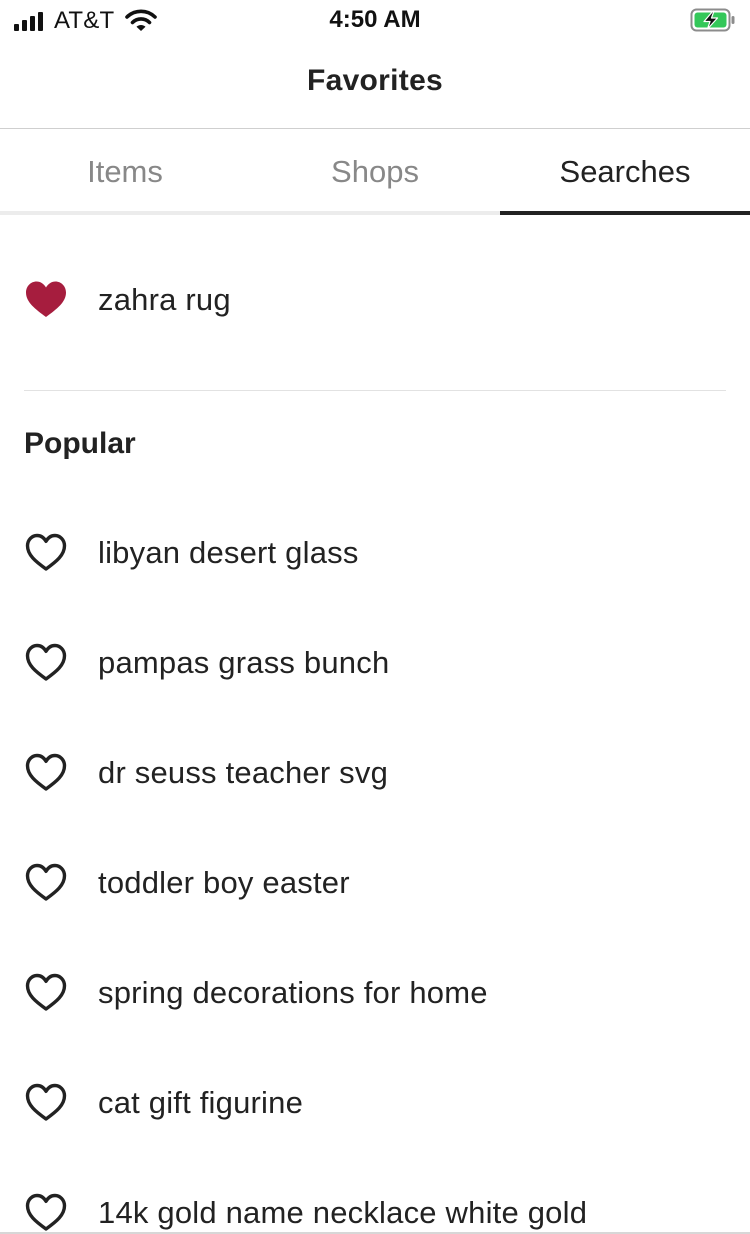 This screenshot has width=750, height=1234. Describe the element at coordinates (343, 1212) in the screenshot. I see `popular-search-label: 14k gold name necklace white gold` at that location.